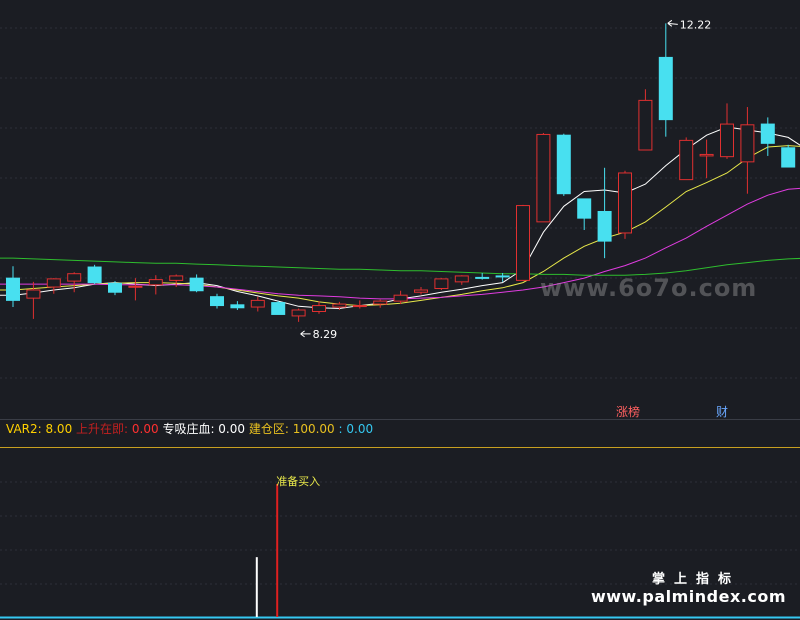  I want to click on high-arrow, so click(672, 23).